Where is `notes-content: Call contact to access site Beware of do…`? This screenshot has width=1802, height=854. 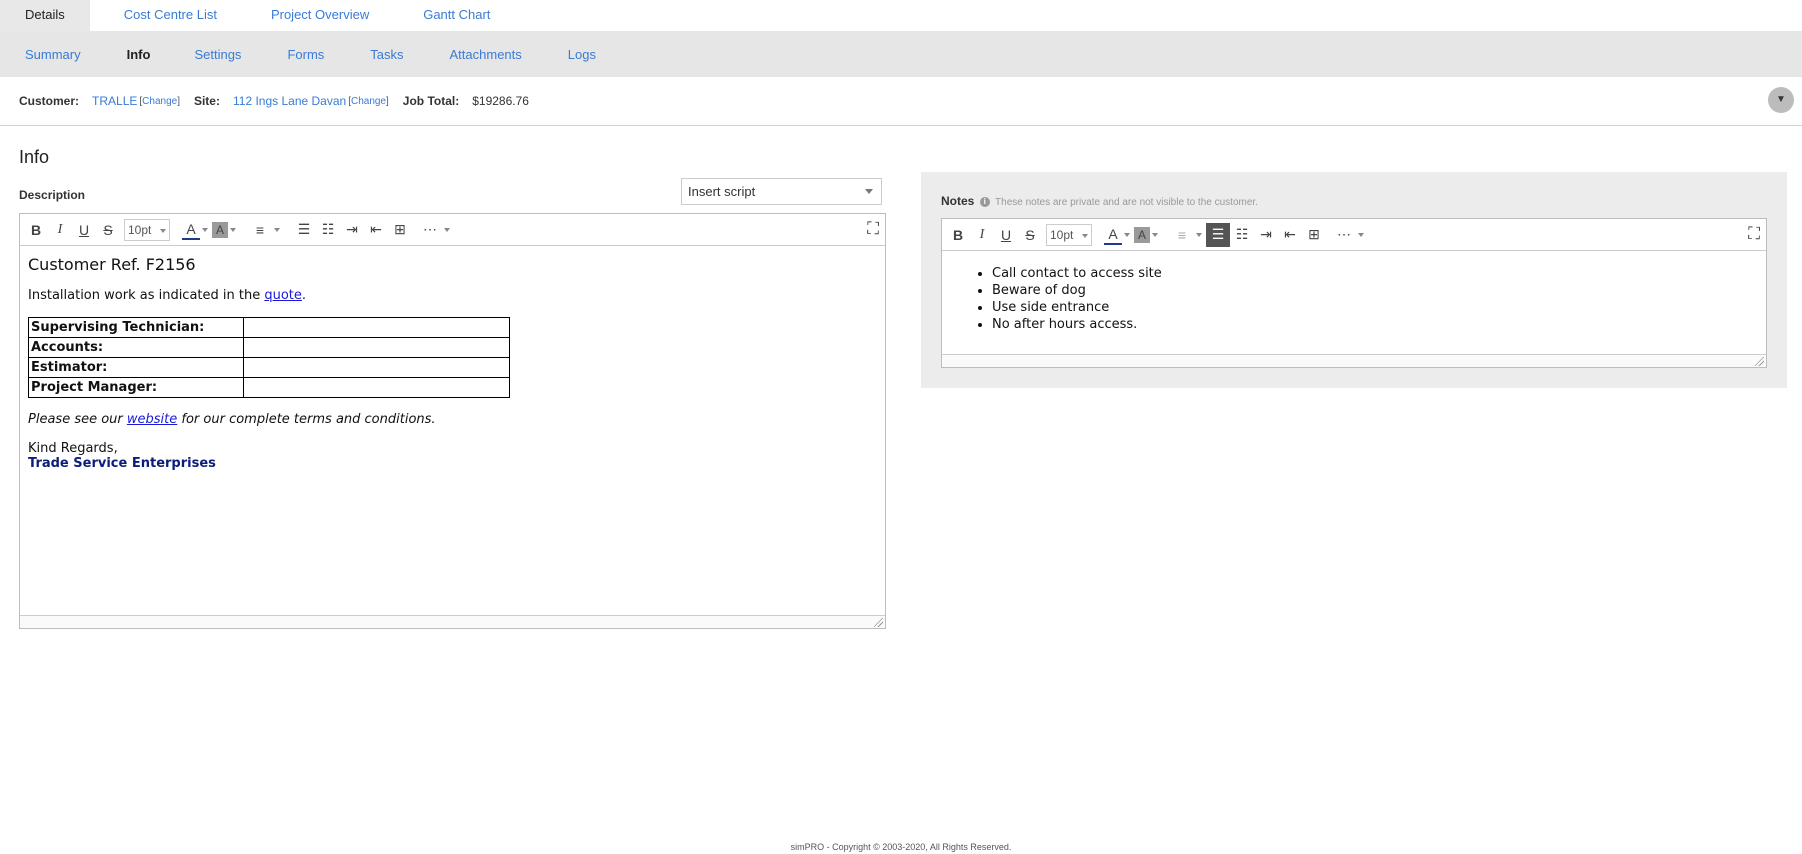 notes-content: Call contact to access site Beware of do… is located at coordinates (1354, 303).